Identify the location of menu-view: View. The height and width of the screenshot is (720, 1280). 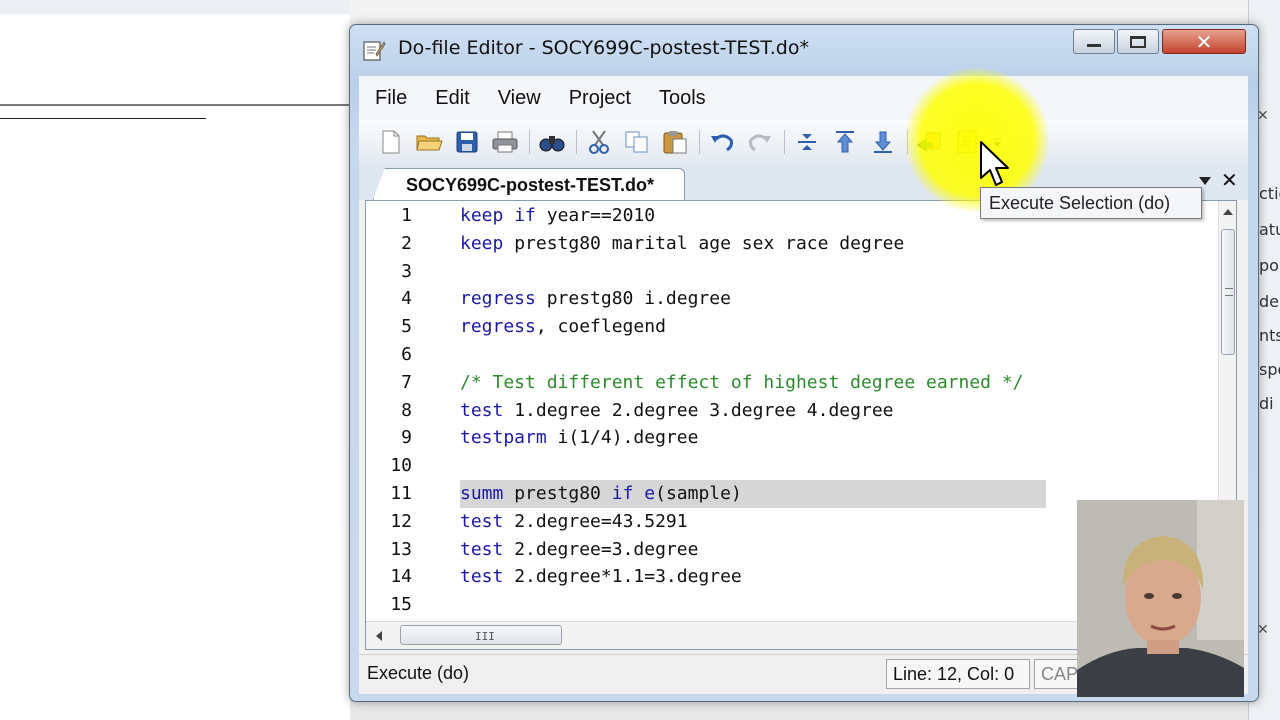
(519, 98).